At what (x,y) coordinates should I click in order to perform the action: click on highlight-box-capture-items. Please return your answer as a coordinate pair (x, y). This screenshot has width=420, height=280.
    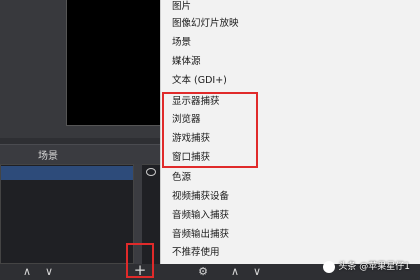
    Looking at the image, I should click on (210, 130).